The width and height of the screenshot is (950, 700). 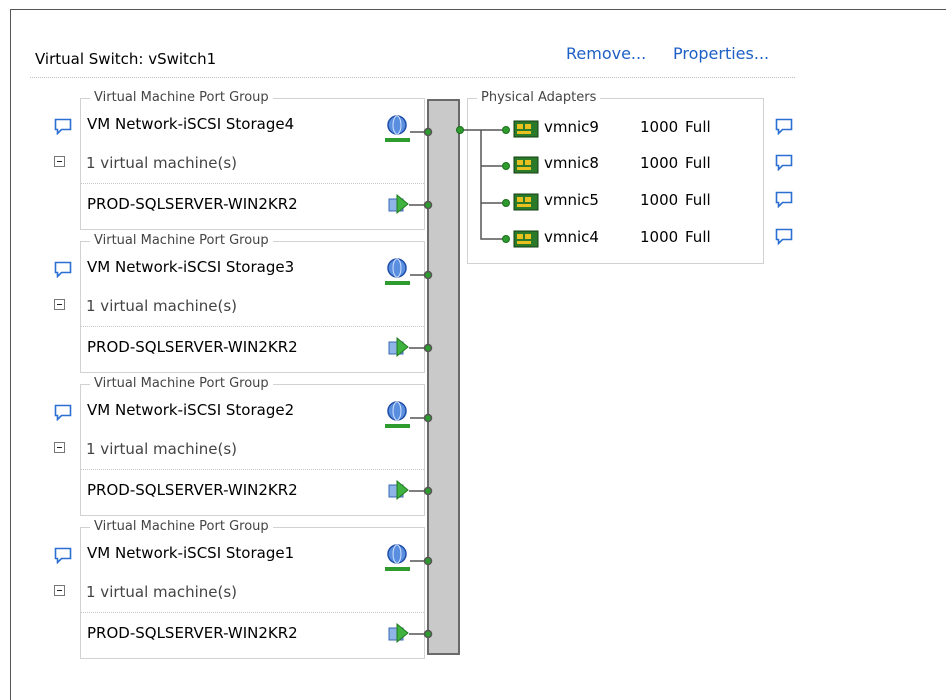 I want to click on connector-overlay, so click(x=462, y=379).